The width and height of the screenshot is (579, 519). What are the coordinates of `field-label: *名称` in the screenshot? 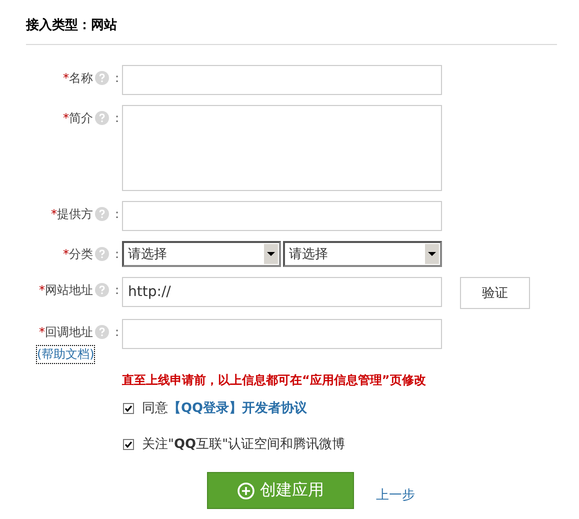 It's located at (77, 78).